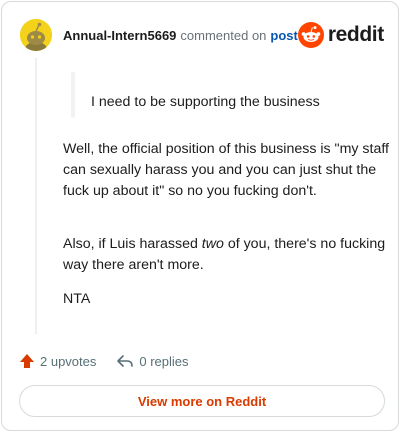  Describe the element at coordinates (73, 95) in the screenshot. I see `quote-bar` at that location.